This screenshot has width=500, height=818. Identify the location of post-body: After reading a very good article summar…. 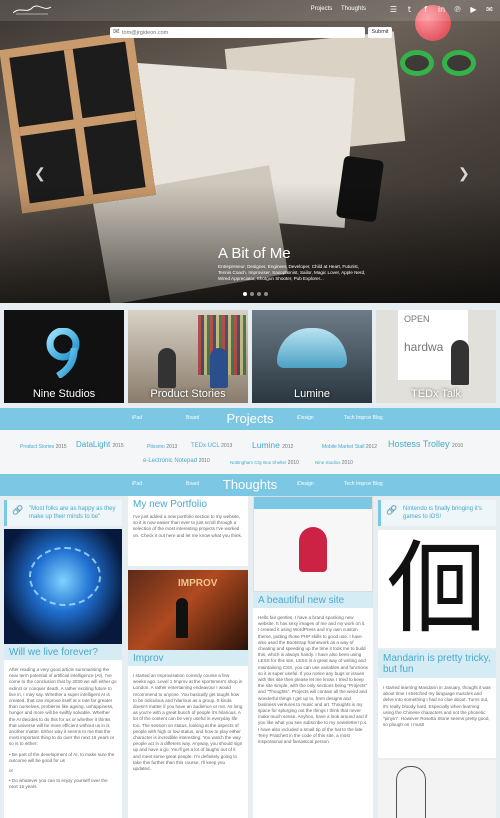
(63, 707).